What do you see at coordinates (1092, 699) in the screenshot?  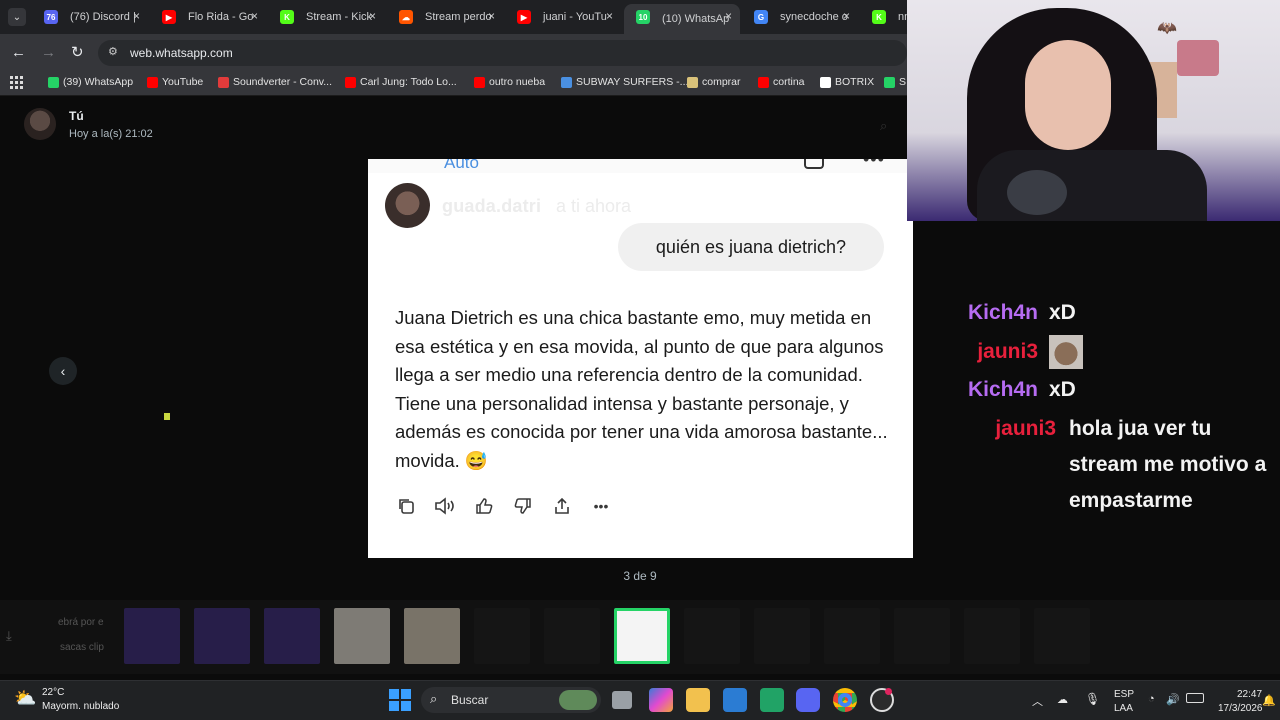 I see `microphone-icon: 🎙` at bounding box center [1092, 699].